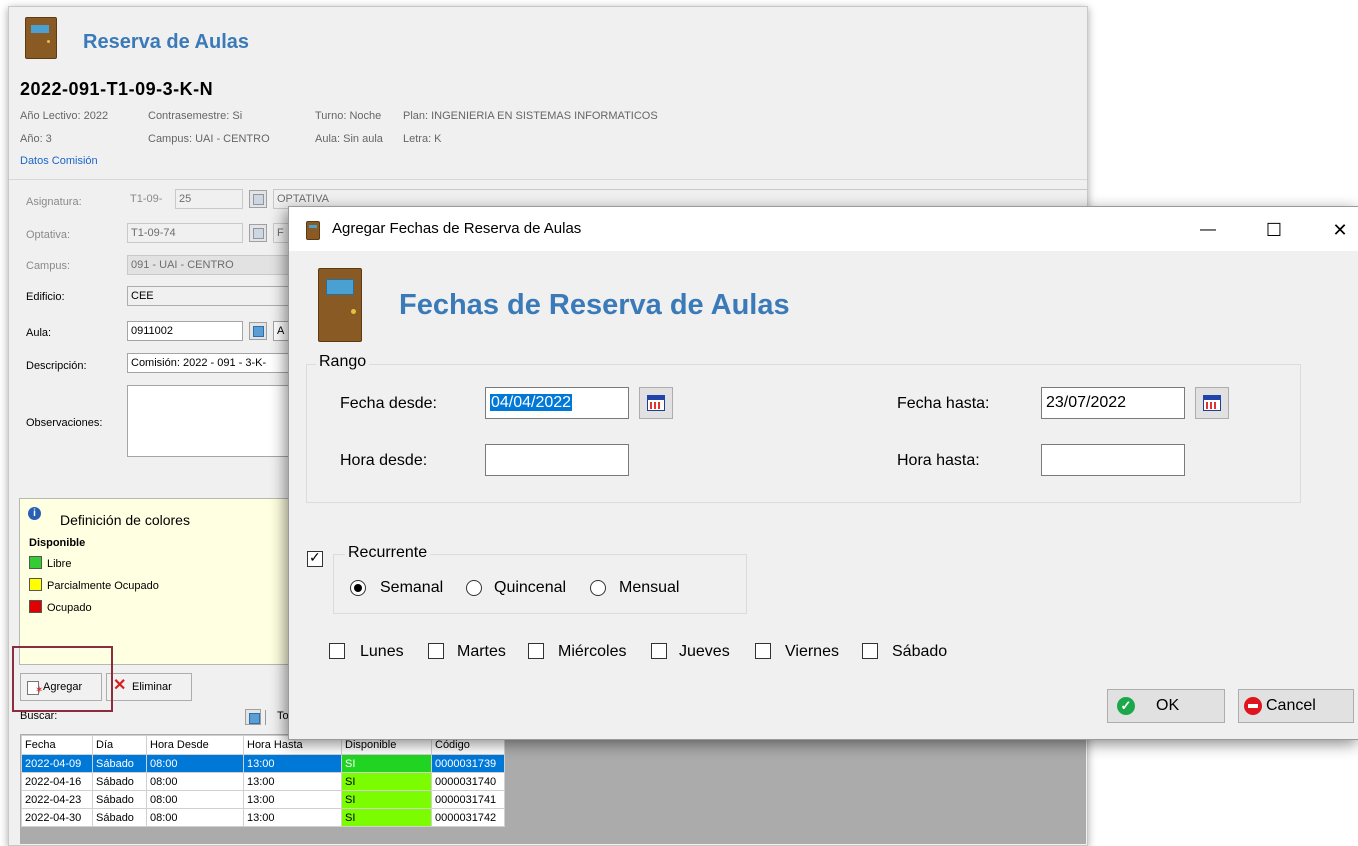 The image size is (1358, 846). Describe the element at coordinates (388, 553) in the screenshot. I see `recurrente-label: Recurrente` at that location.